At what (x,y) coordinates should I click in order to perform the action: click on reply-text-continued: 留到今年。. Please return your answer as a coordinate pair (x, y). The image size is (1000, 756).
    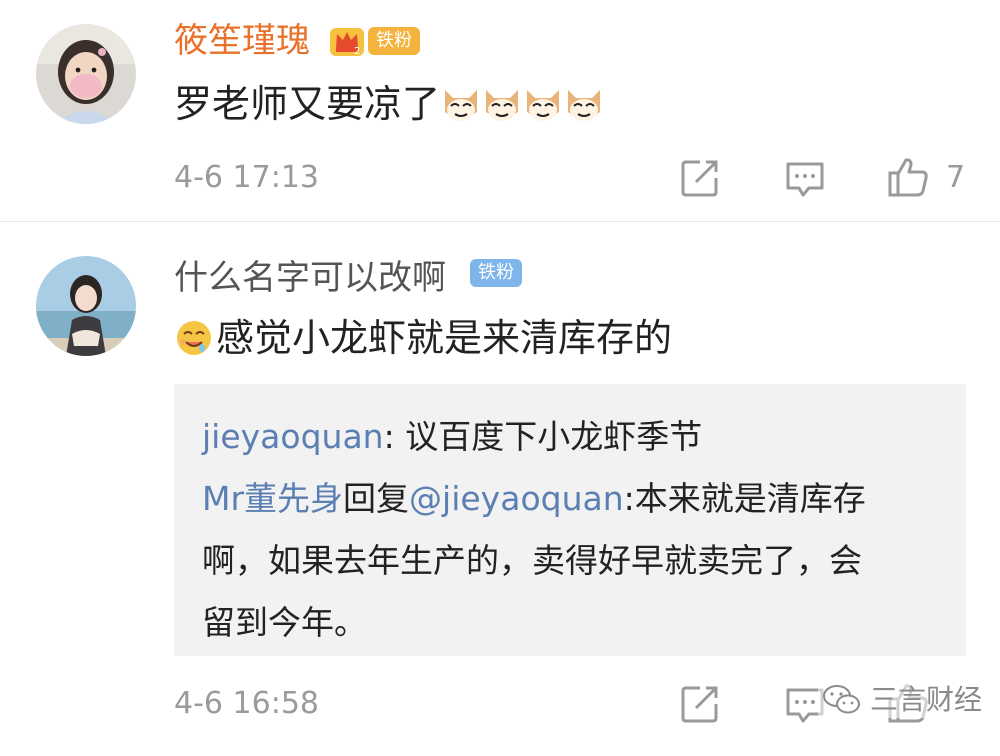
    Looking at the image, I should click on (284, 622).